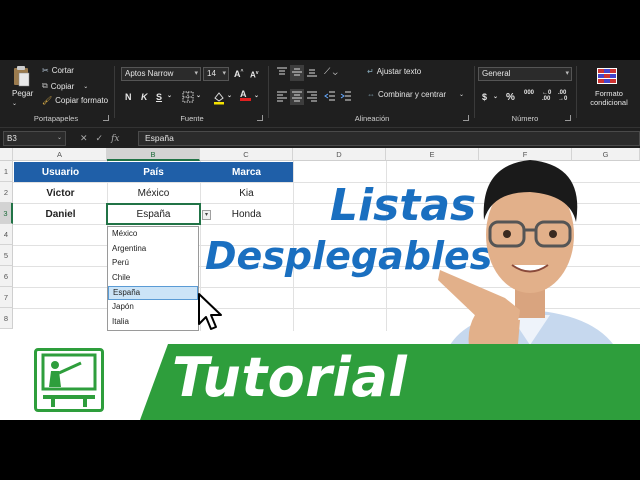 The image size is (640, 480). Describe the element at coordinates (6, 276) in the screenshot. I see `row-header-6: 6` at that location.